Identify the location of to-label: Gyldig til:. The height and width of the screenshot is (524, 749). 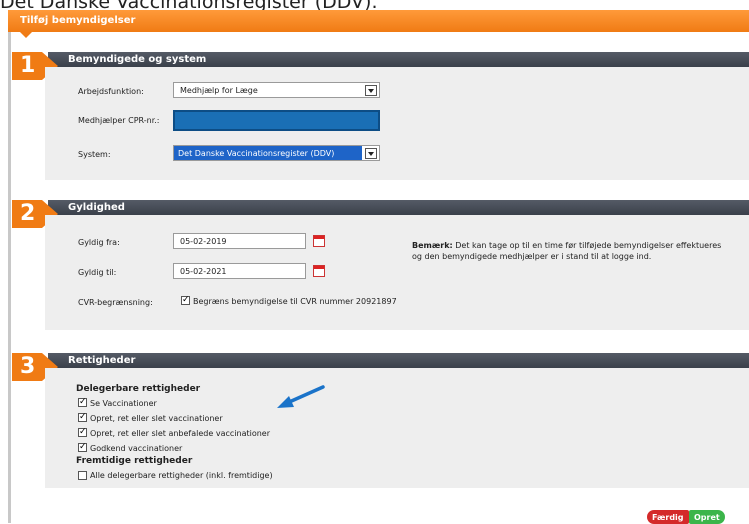
(97, 272).